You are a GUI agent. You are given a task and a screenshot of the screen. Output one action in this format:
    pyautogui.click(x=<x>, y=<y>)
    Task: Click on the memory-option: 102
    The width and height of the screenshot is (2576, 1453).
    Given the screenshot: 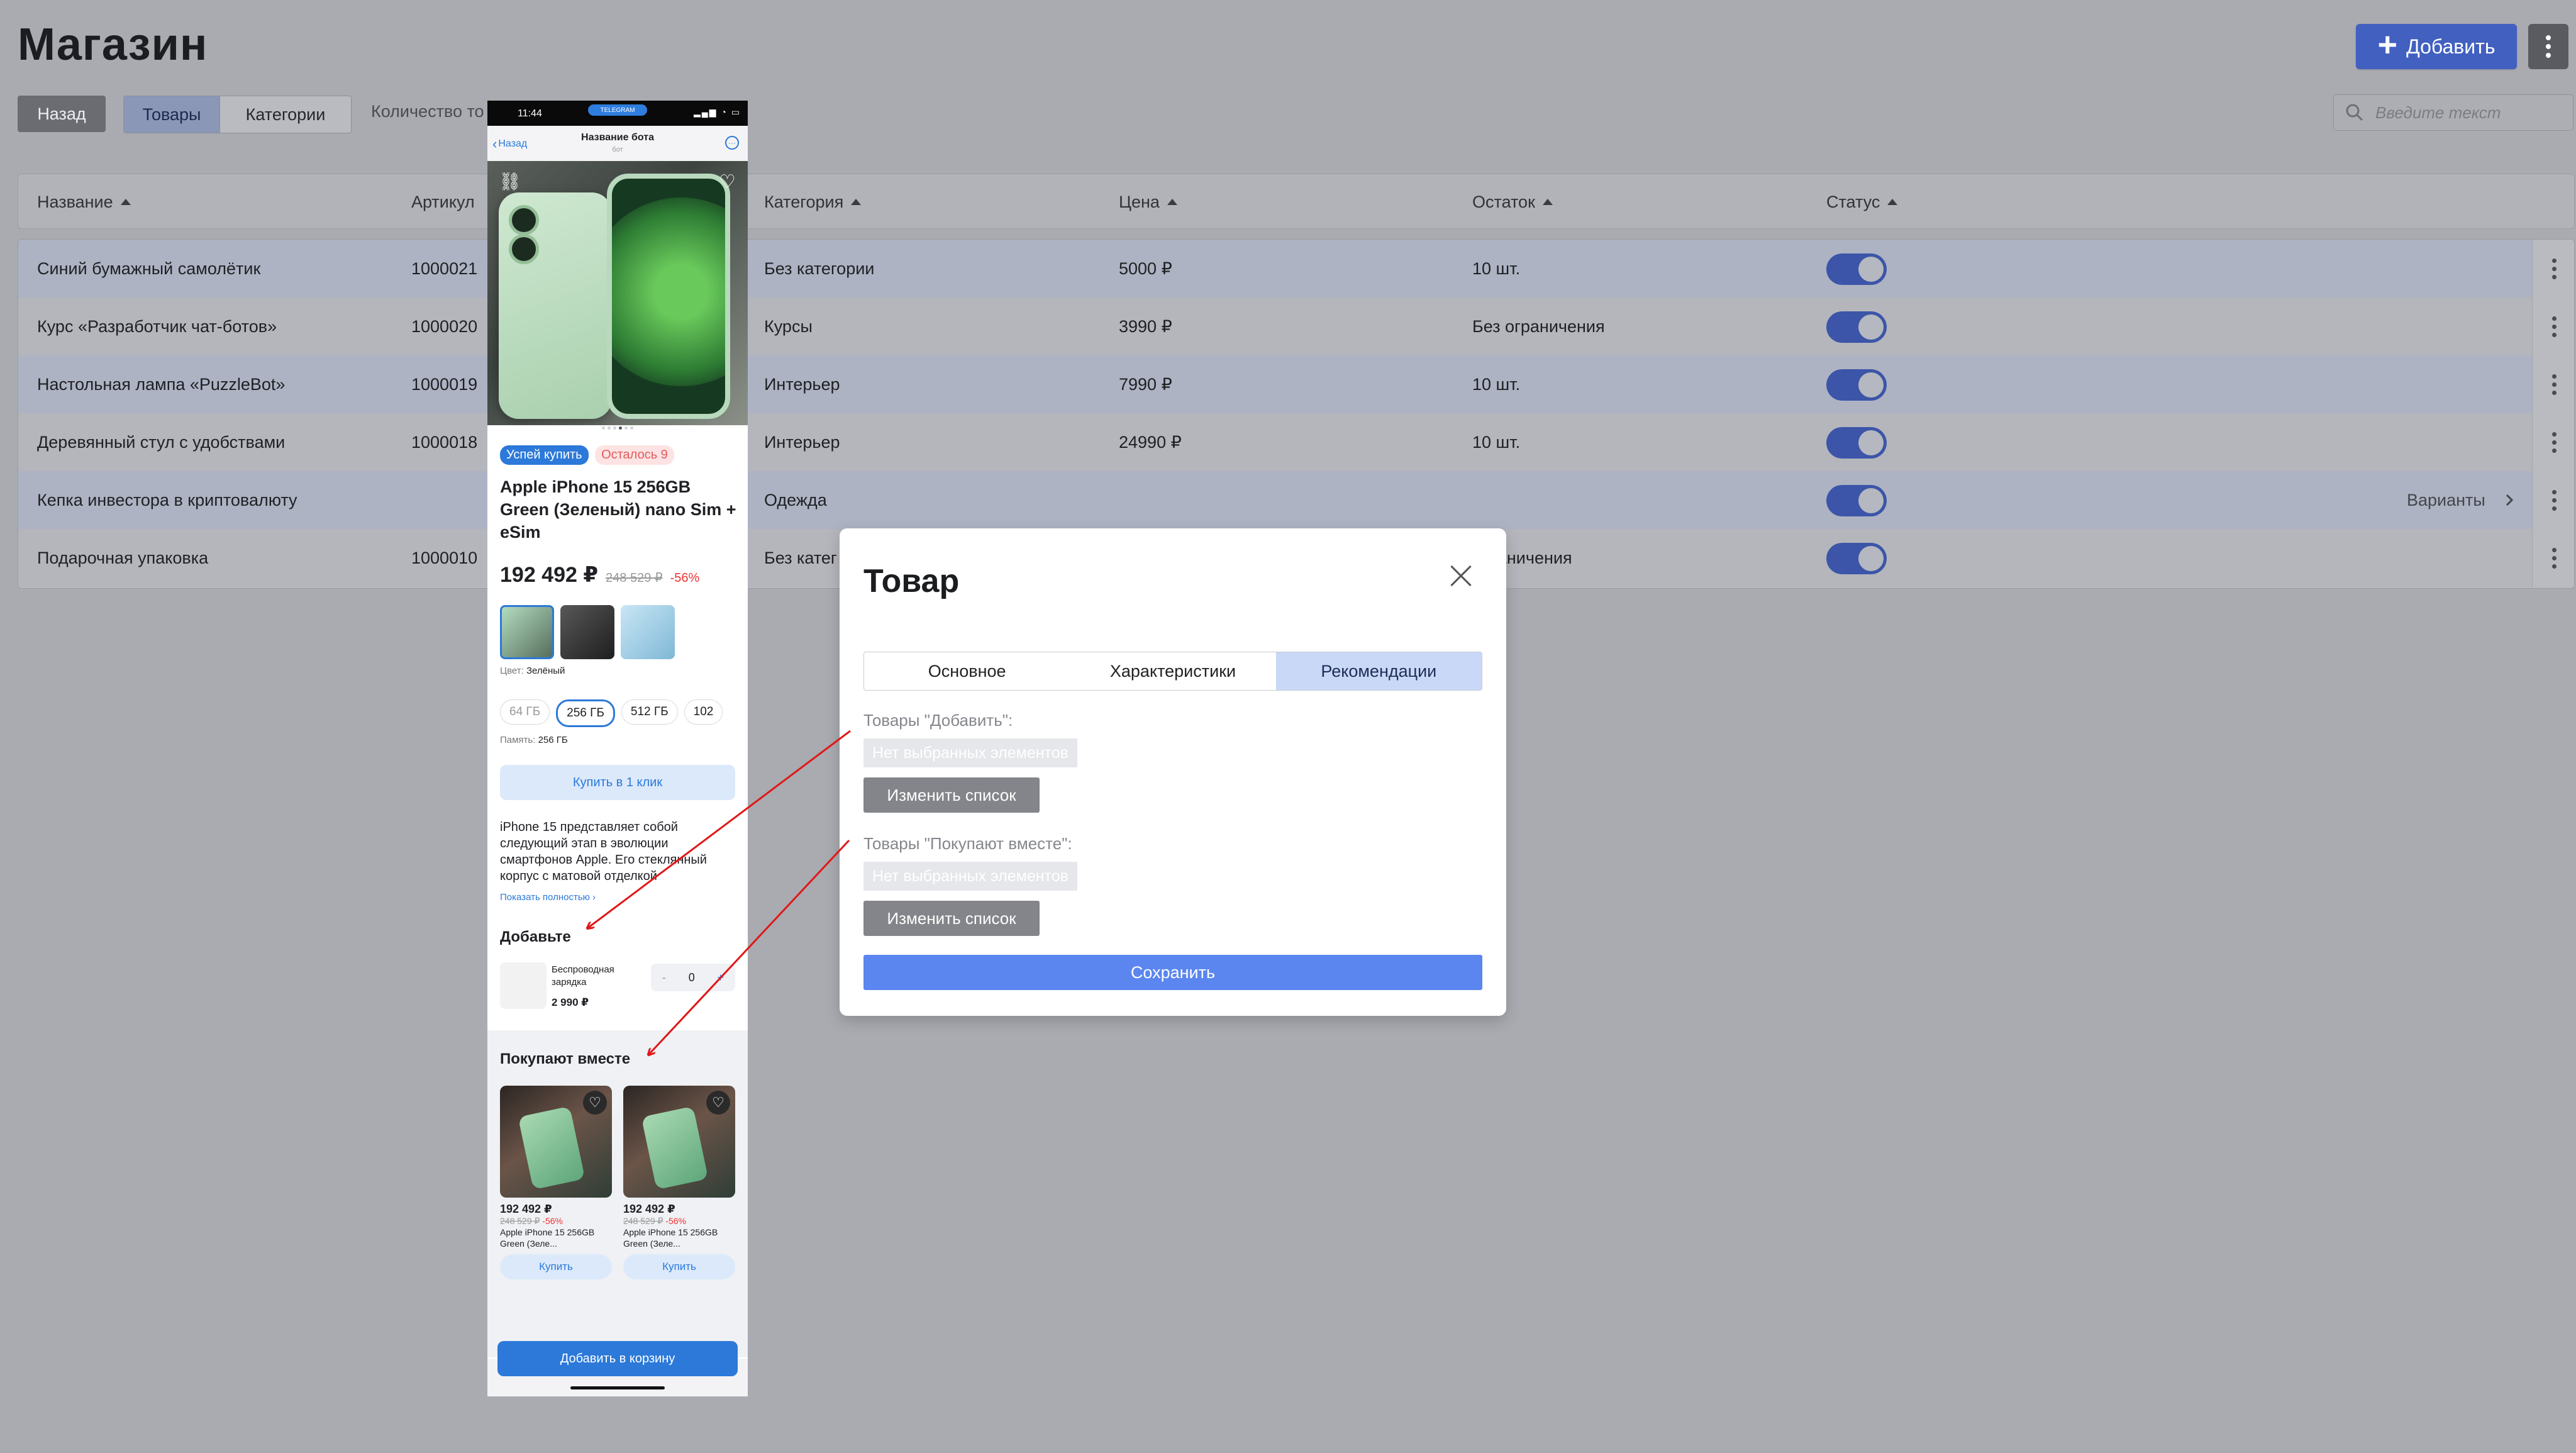 What is the action you would take?
    pyautogui.click(x=703, y=712)
    